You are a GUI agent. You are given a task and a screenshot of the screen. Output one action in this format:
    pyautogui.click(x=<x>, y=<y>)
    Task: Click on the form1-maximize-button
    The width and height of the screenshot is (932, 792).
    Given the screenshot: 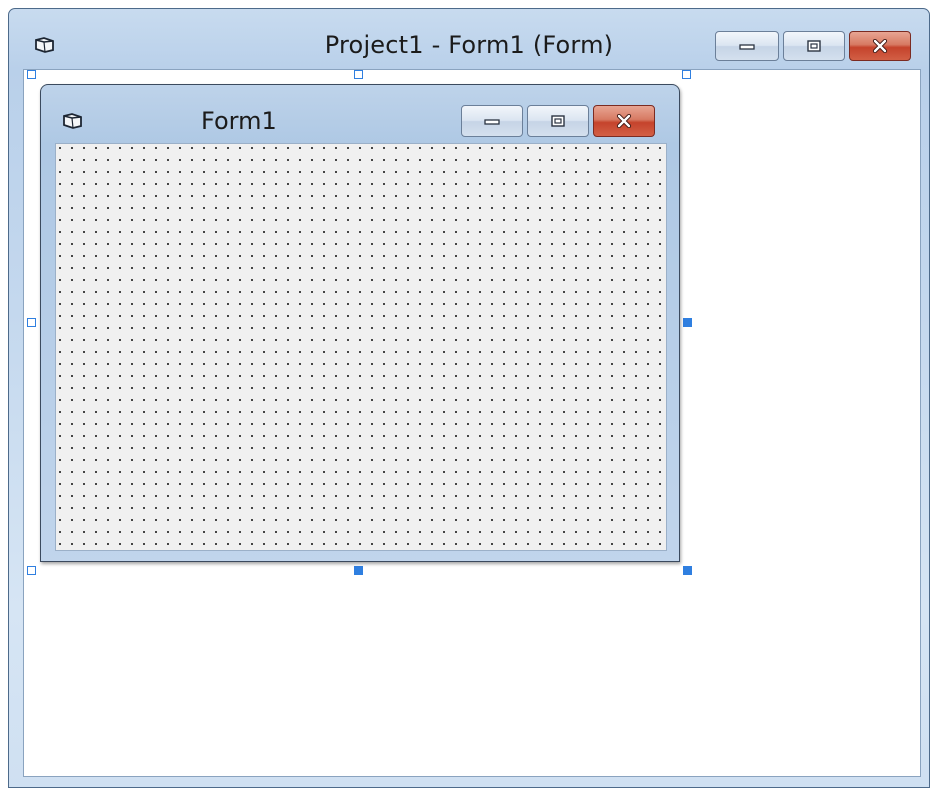 What is the action you would take?
    pyautogui.click(x=558, y=121)
    